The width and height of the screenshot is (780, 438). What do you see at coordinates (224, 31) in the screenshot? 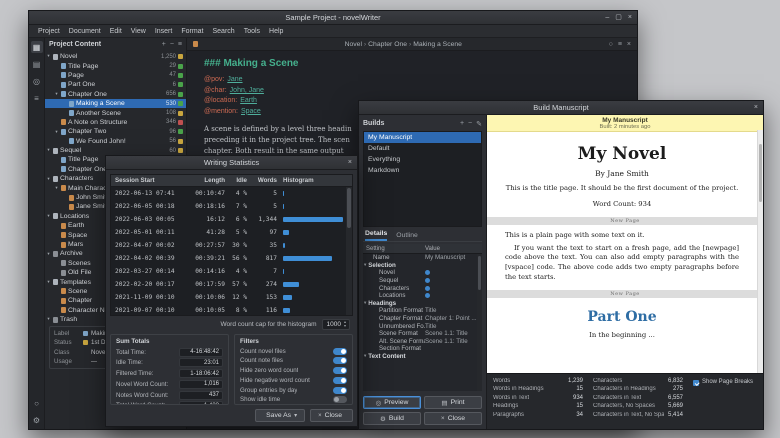
I see `menu-item: Search` at bounding box center [224, 31].